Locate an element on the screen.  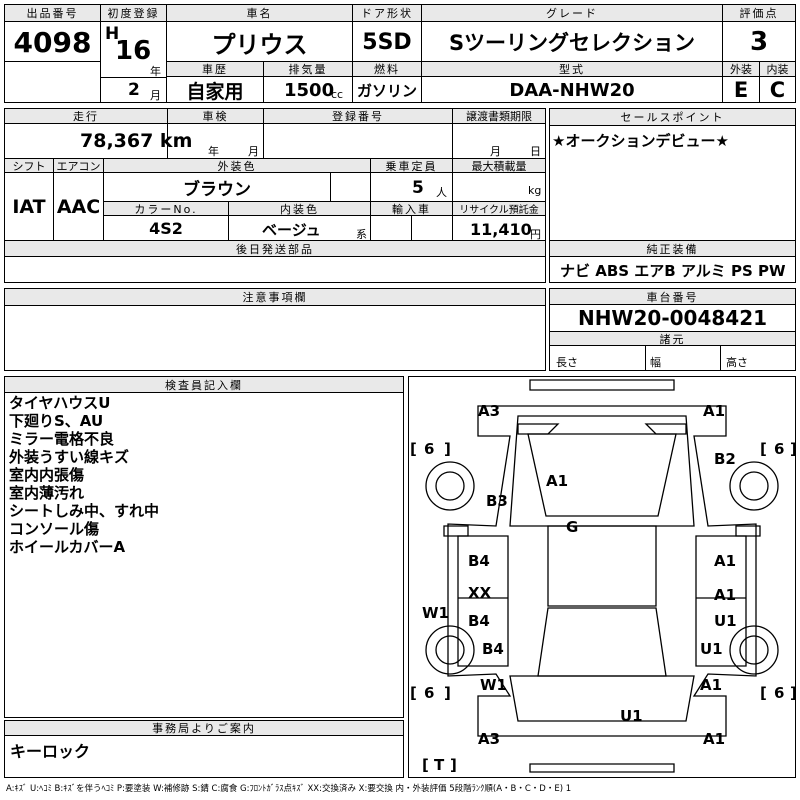
wheel-front-left is located at coordinates (450, 486).